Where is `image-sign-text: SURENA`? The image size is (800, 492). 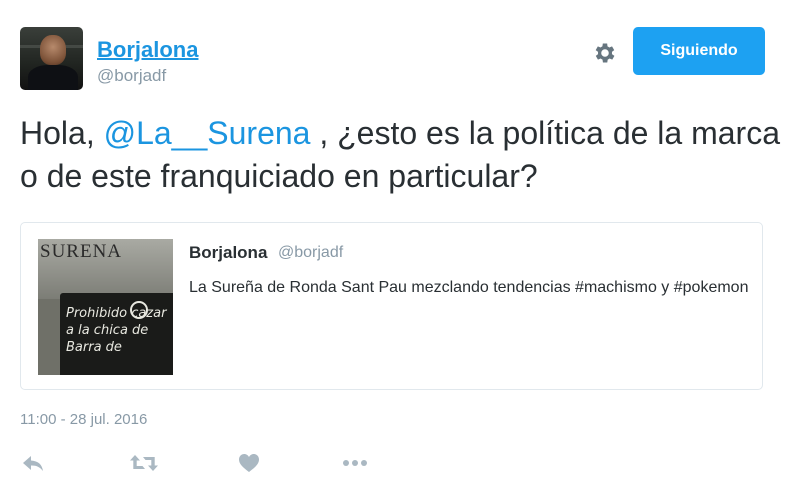
image-sign-text: SURENA is located at coordinates (81, 251).